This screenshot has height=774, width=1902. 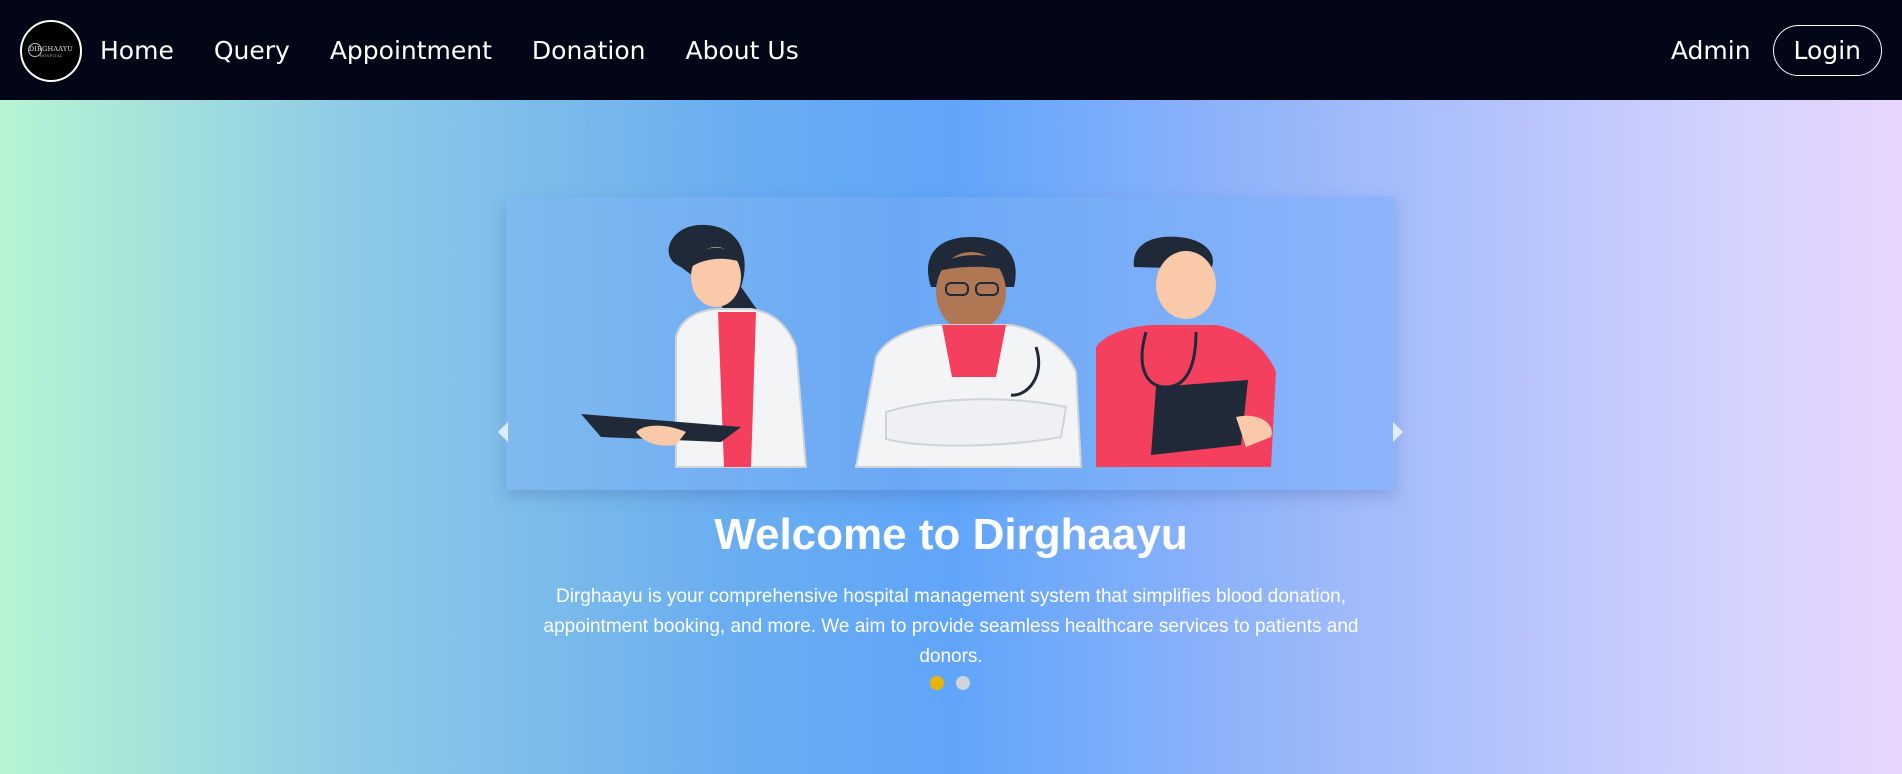 I want to click on chevron-right-icon, so click(x=1398, y=432).